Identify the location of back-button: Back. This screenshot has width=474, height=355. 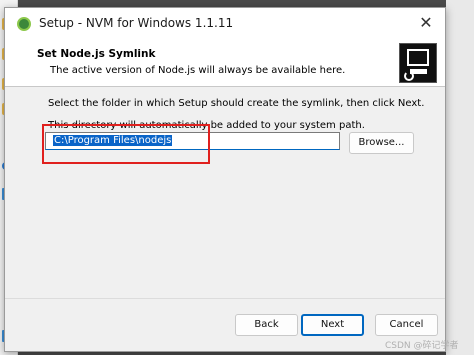
(266, 325).